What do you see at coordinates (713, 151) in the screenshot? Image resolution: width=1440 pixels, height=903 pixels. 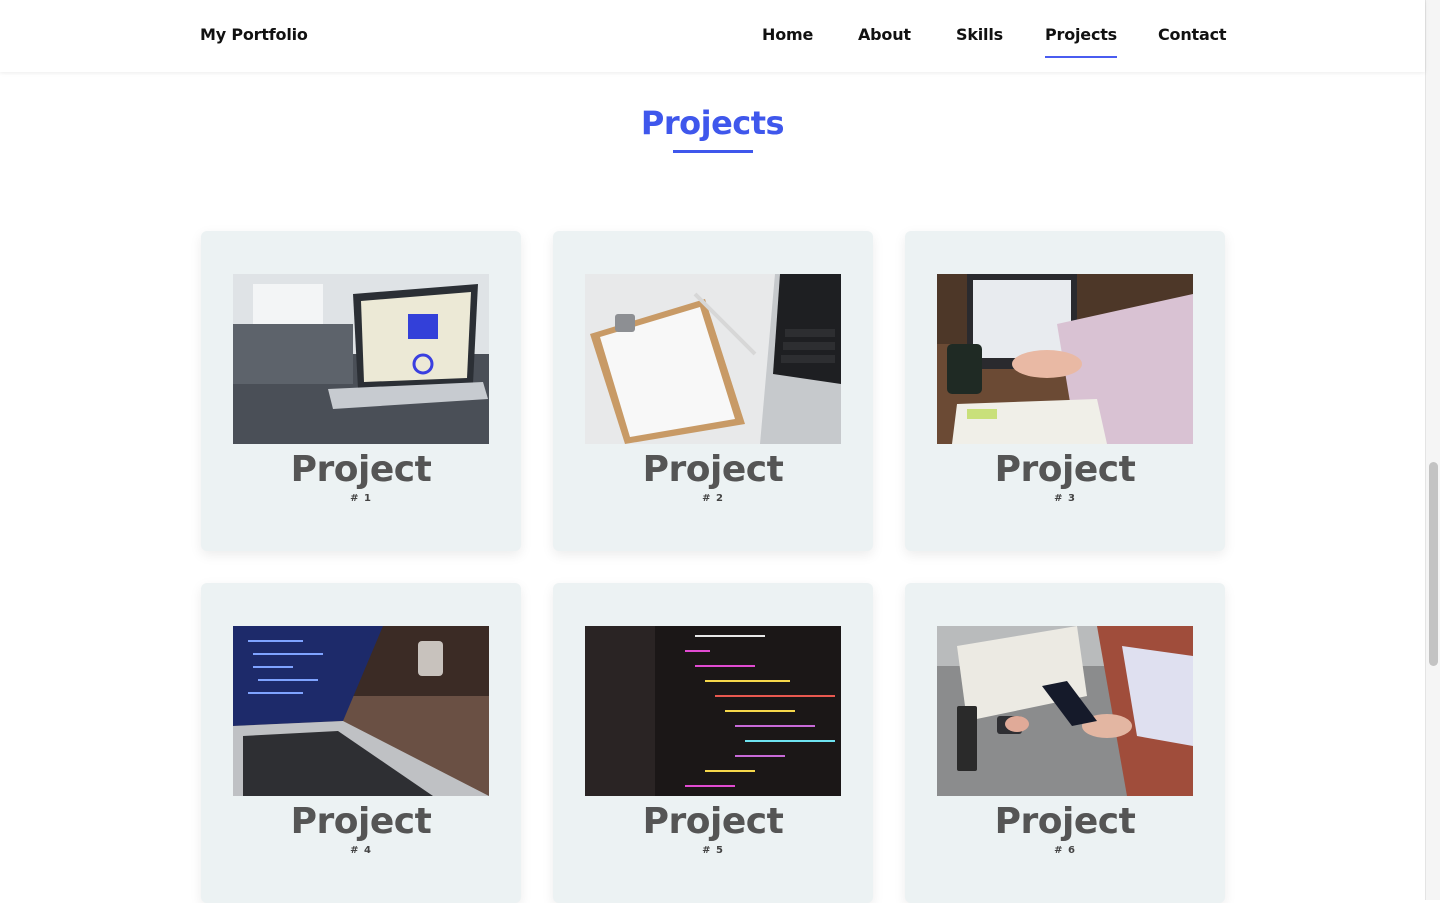 I see `section-title-underline` at bounding box center [713, 151].